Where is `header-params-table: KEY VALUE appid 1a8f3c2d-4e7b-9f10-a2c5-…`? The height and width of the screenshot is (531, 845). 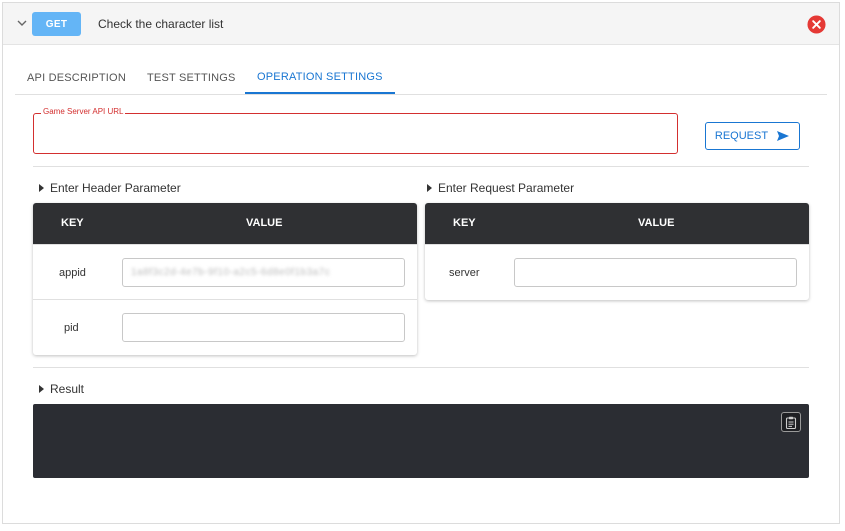 header-params-table: KEY VALUE appid 1a8f3c2d-4e7b-9f10-a2c5-… is located at coordinates (225, 279).